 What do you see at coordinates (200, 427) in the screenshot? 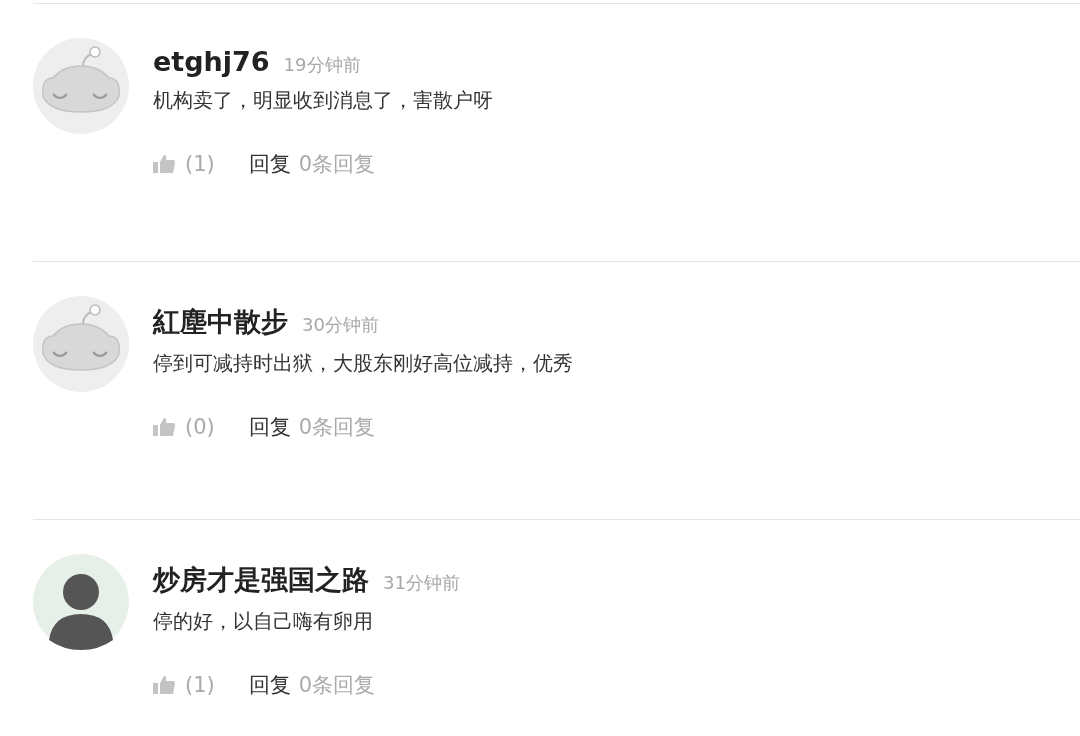
I see `like-count: (0)` at bounding box center [200, 427].